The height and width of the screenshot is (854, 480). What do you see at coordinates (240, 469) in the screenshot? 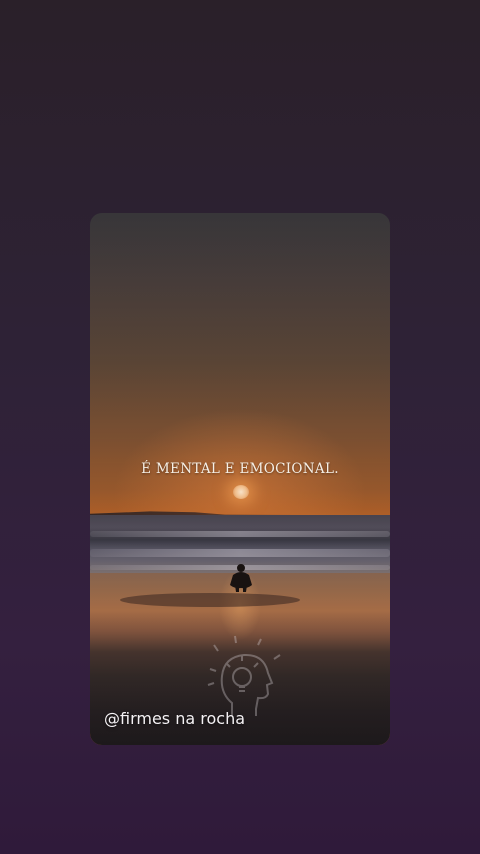
I see `quote-text: É MENTAL E EMOCIONAL.` at bounding box center [240, 469].